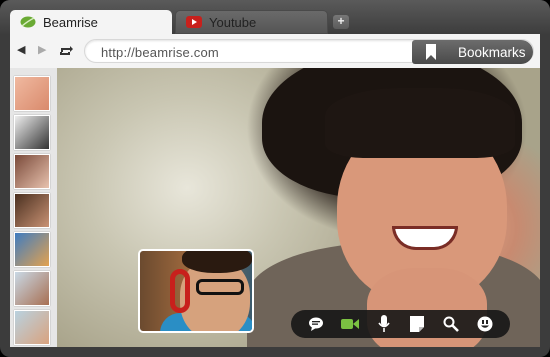 This screenshot has height=357, width=550. I want to click on bookmarks-button: Bookmarks, so click(472, 52).